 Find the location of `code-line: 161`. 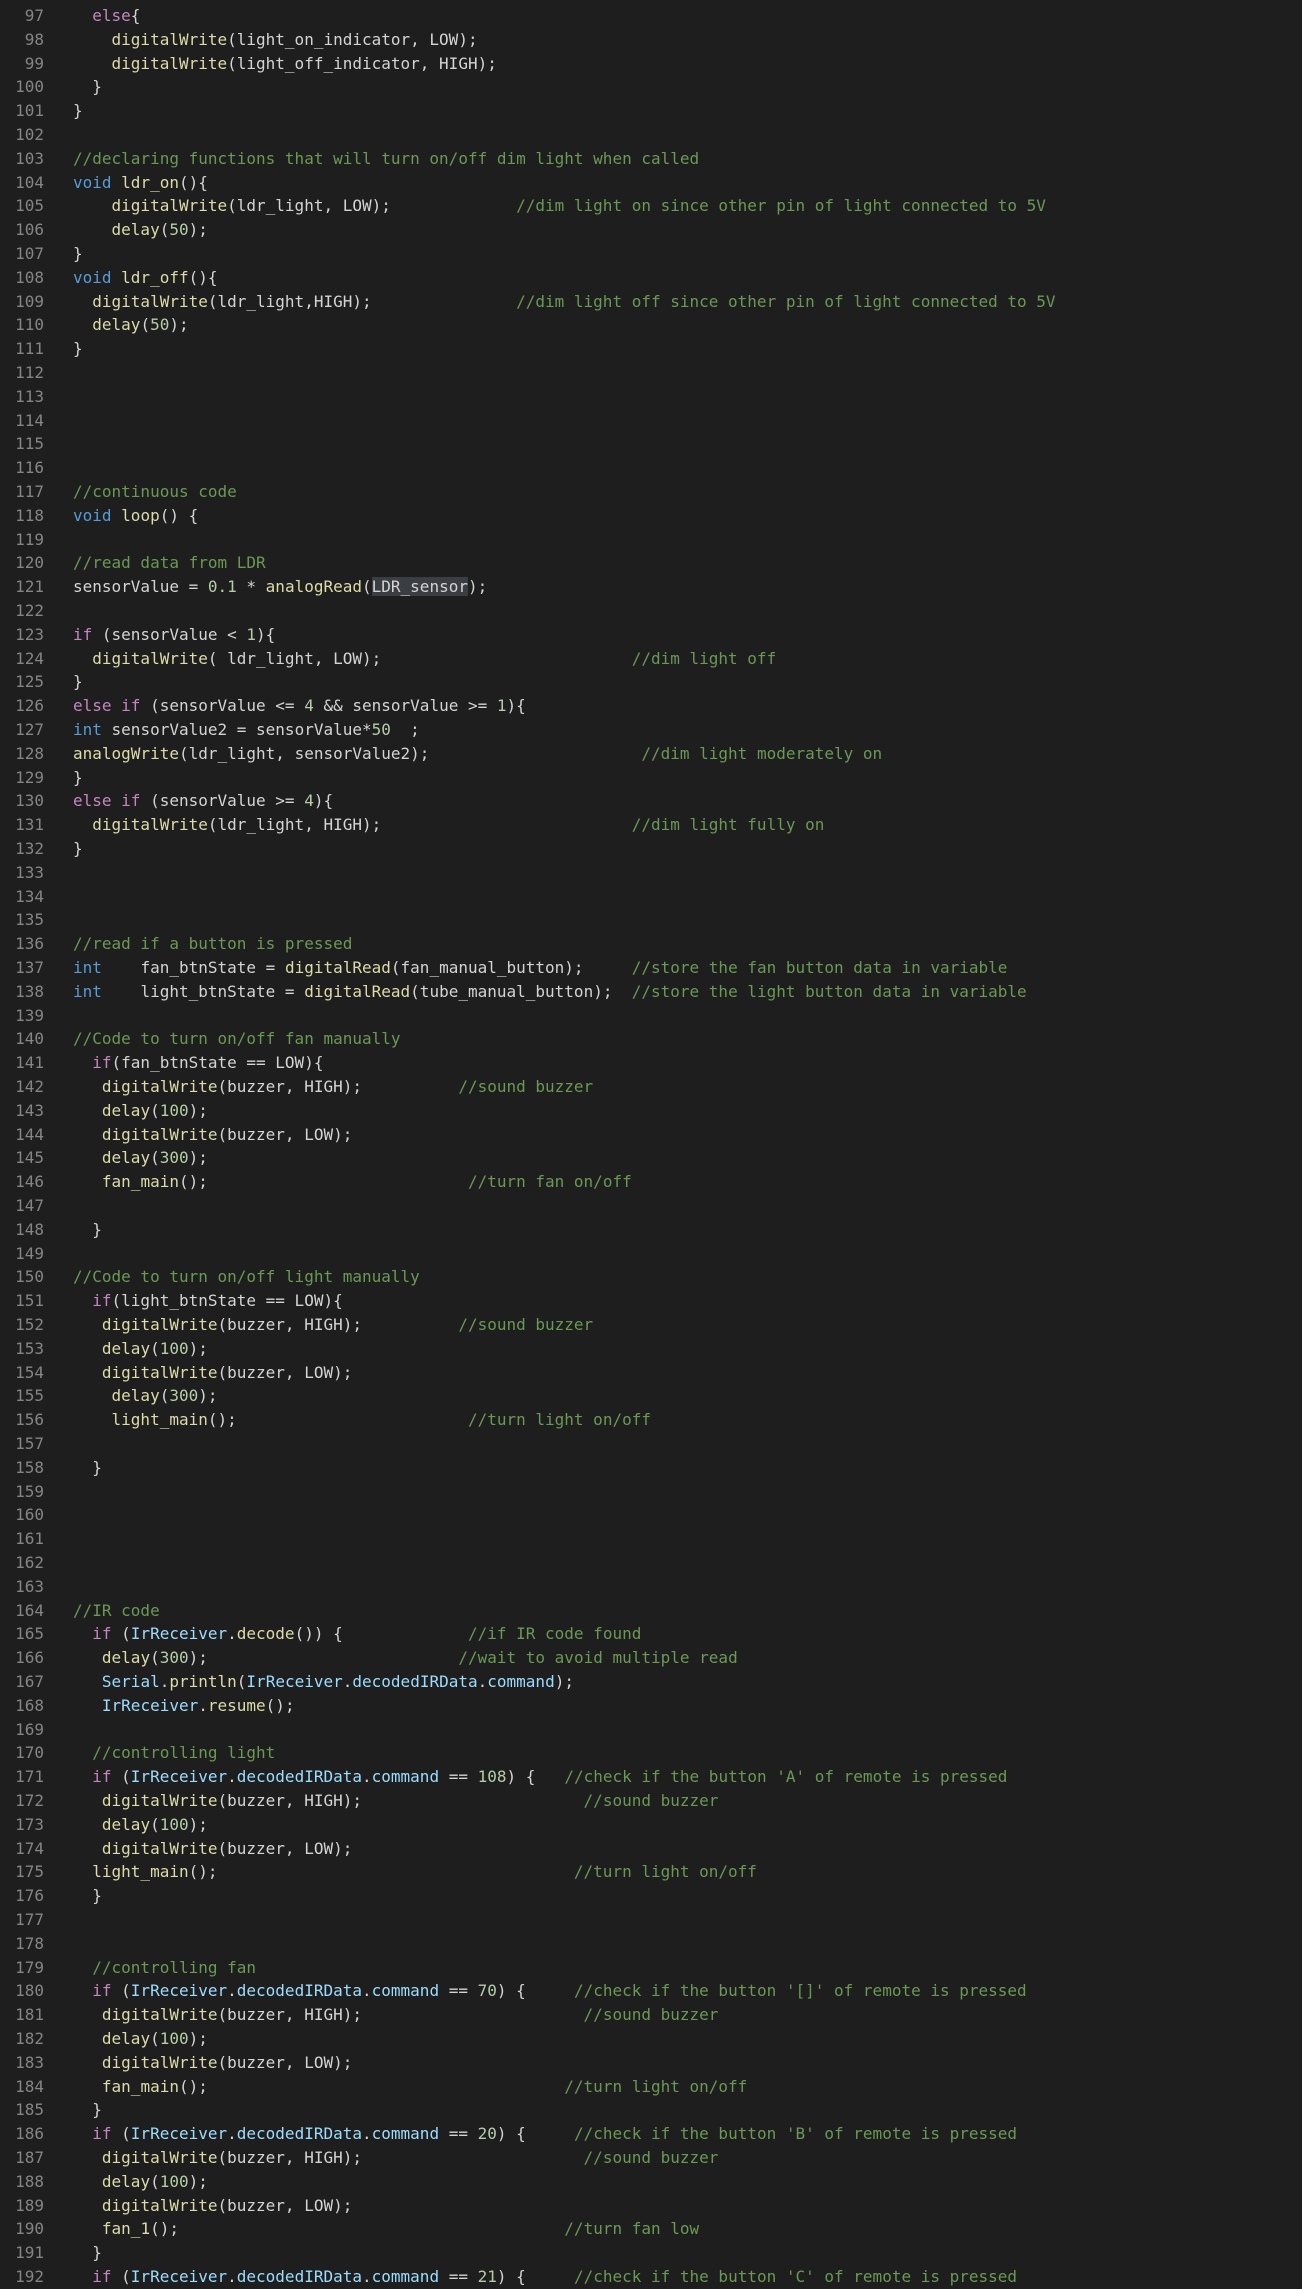

code-line: 161 is located at coordinates (651, 1539).